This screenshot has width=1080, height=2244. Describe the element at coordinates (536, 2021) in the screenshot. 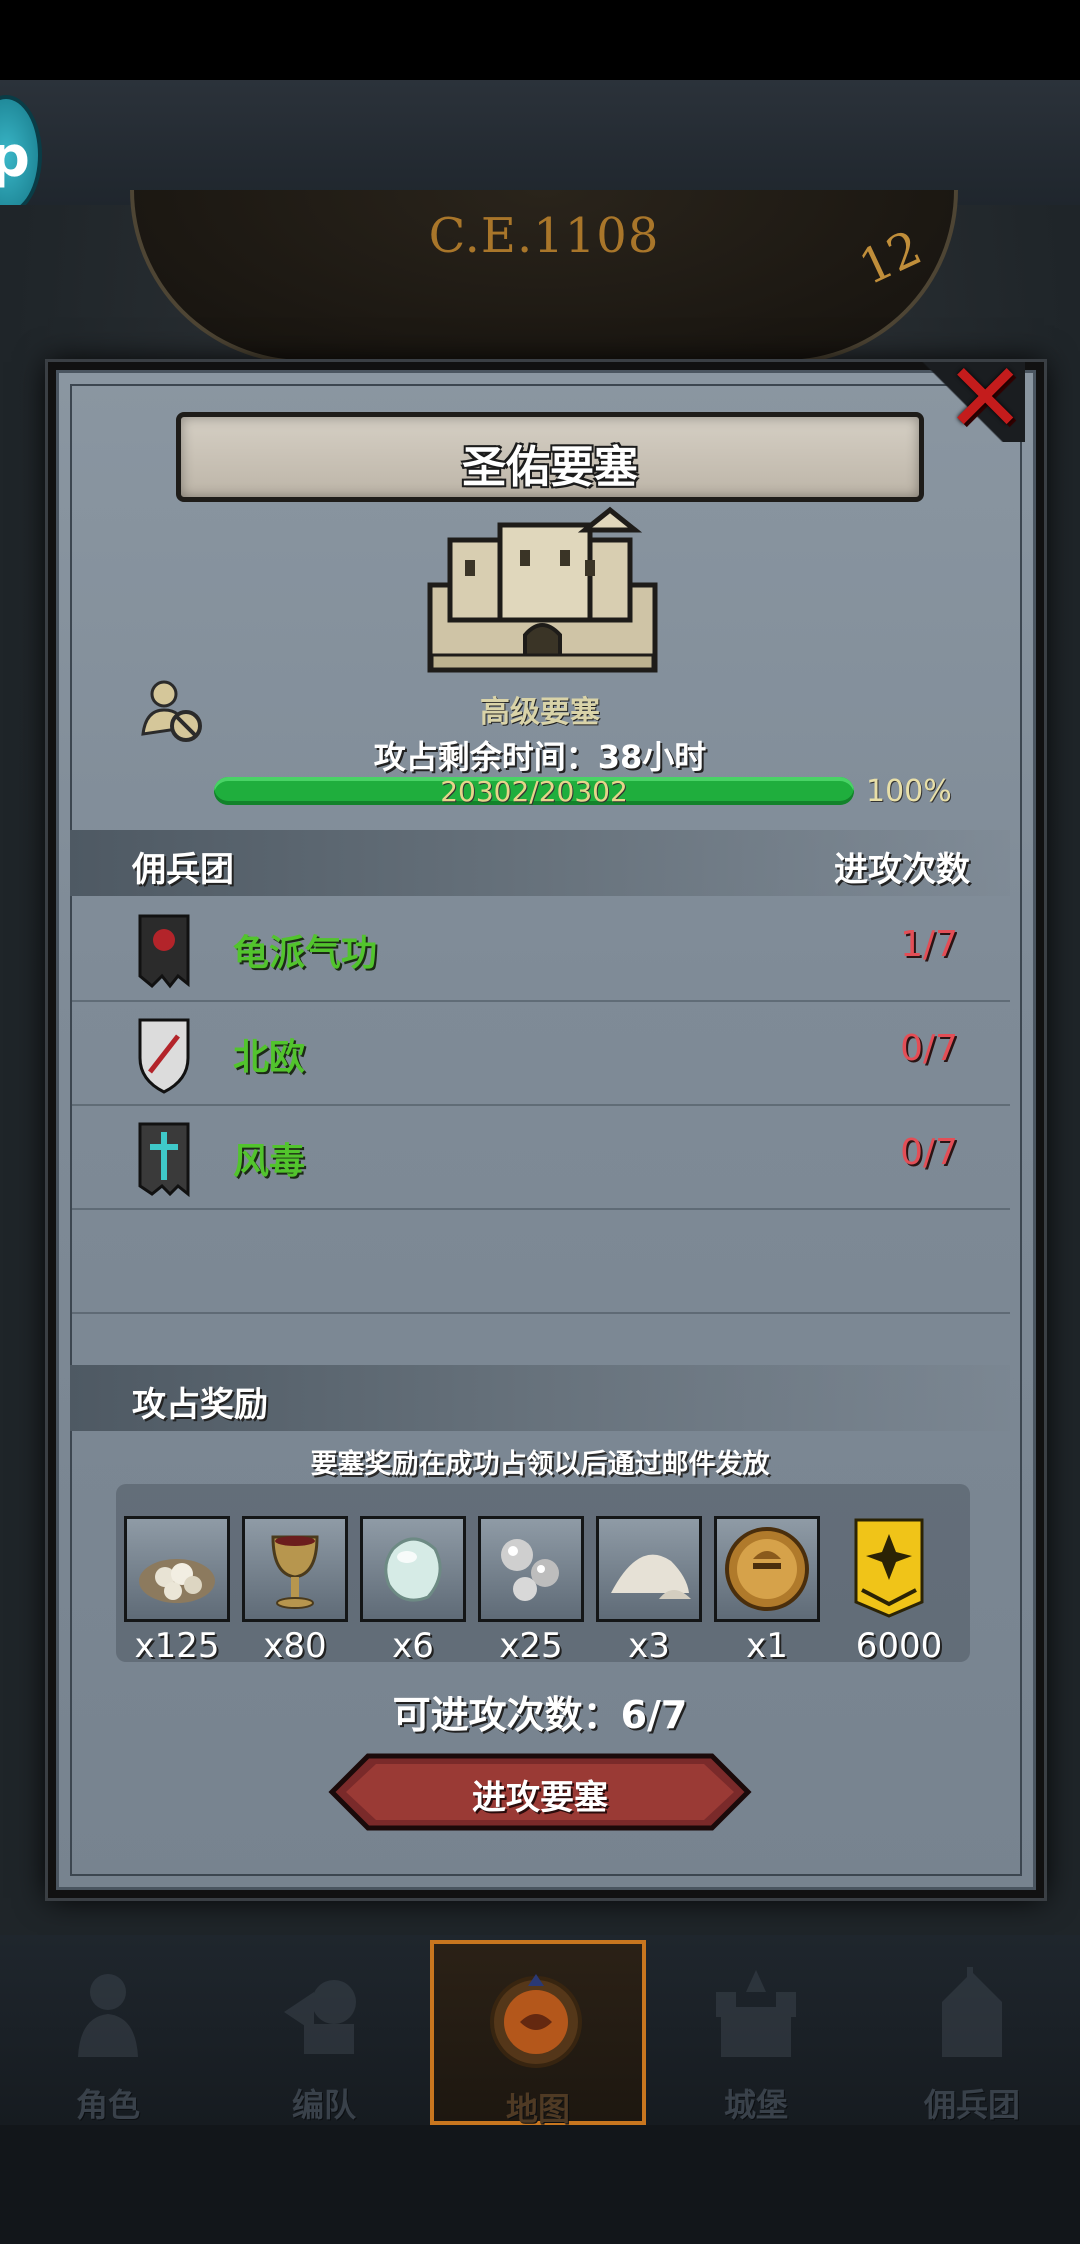

I see `map-icon` at that location.